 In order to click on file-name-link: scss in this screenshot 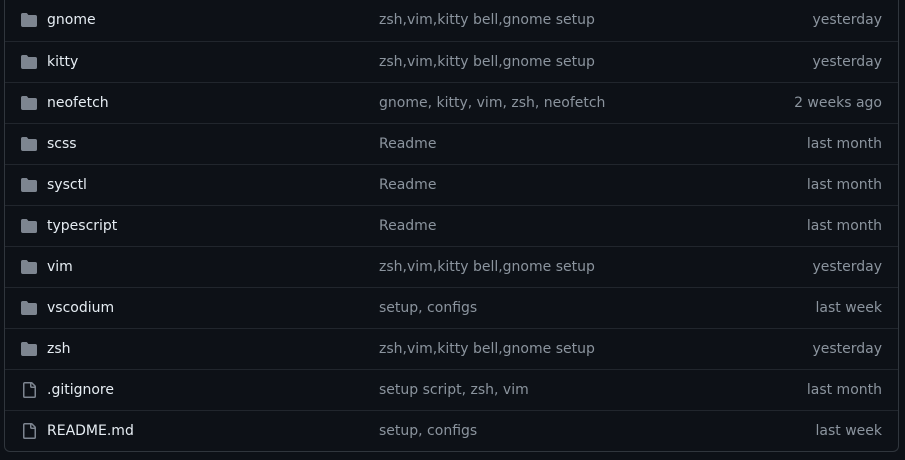, I will do `click(62, 144)`.